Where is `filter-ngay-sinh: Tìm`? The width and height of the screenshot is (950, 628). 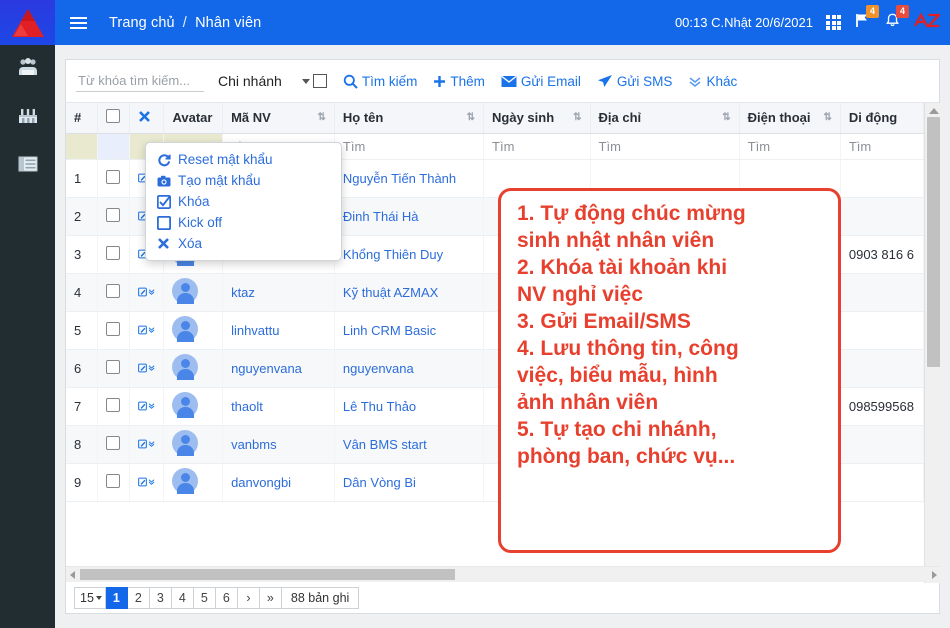
filter-ngay-sinh: Tìm is located at coordinates (537, 146).